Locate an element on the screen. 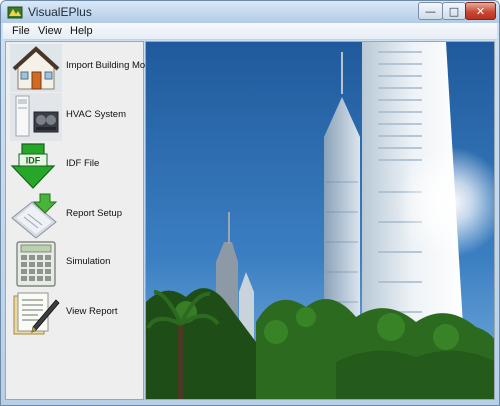 The image size is (500, 406). sidebar-item-import-building-model: Import Building Model is located at coordinates (84, 68).